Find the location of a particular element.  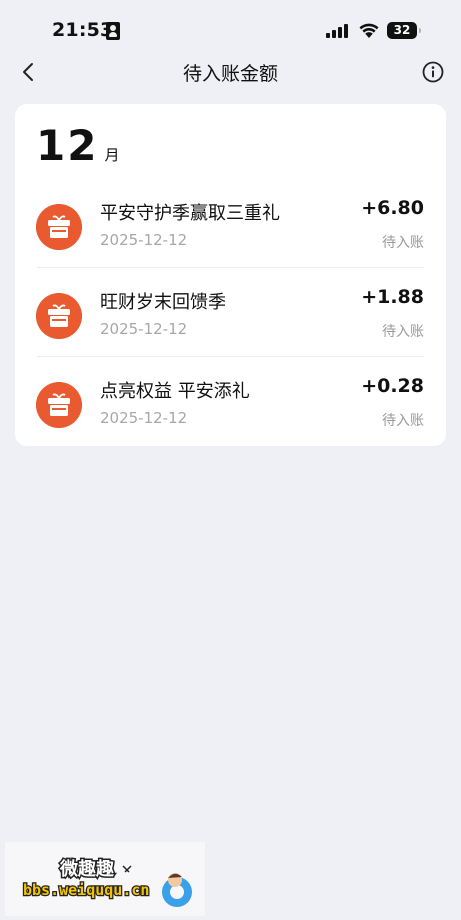

list-item: 旺财岁末回馈季 2025-12-12 +1.88 待入账 is located at coordinates (230, 313).